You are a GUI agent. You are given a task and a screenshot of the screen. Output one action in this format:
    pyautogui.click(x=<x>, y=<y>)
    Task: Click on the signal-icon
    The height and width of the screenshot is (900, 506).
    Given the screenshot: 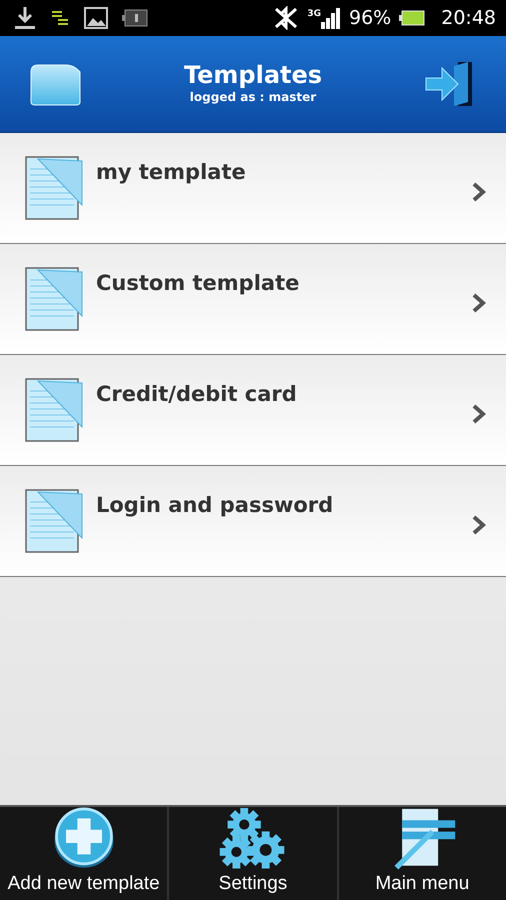 What is the action you would take?
    pyautogui.click(x=331, y=18)
    